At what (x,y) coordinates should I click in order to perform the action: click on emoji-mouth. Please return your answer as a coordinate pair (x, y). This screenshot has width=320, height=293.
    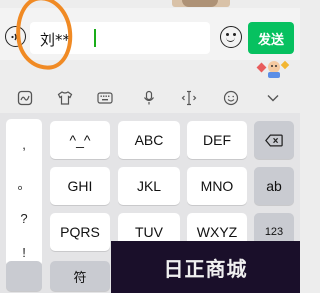
    Looking at the image, I should click on (230, 39).